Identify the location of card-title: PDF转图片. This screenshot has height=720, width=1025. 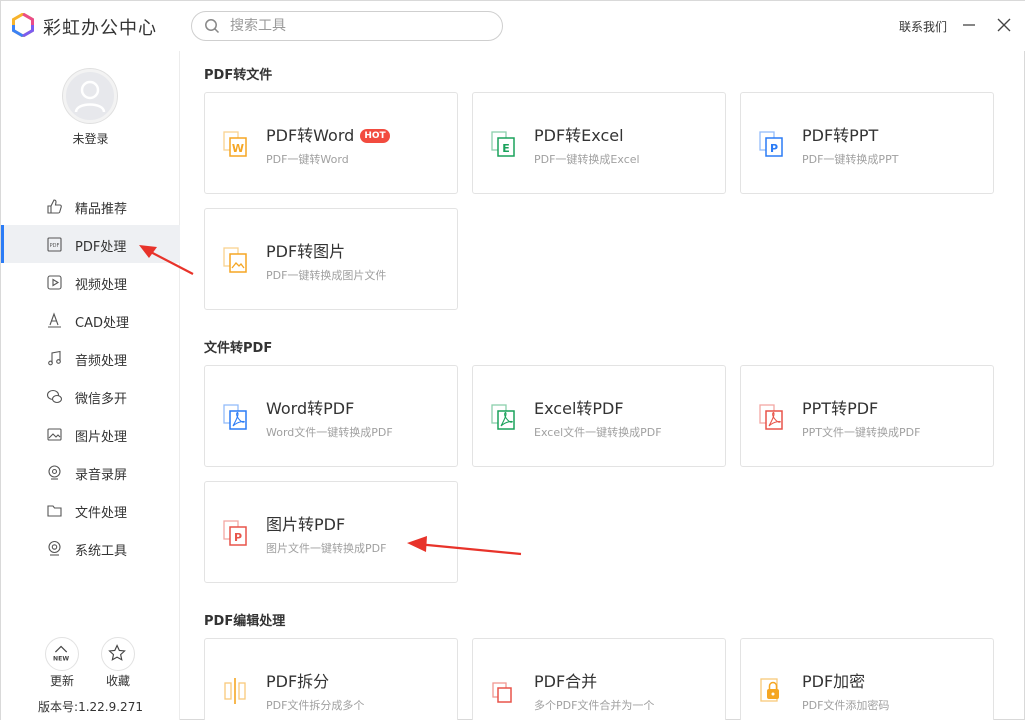
(306, 251).